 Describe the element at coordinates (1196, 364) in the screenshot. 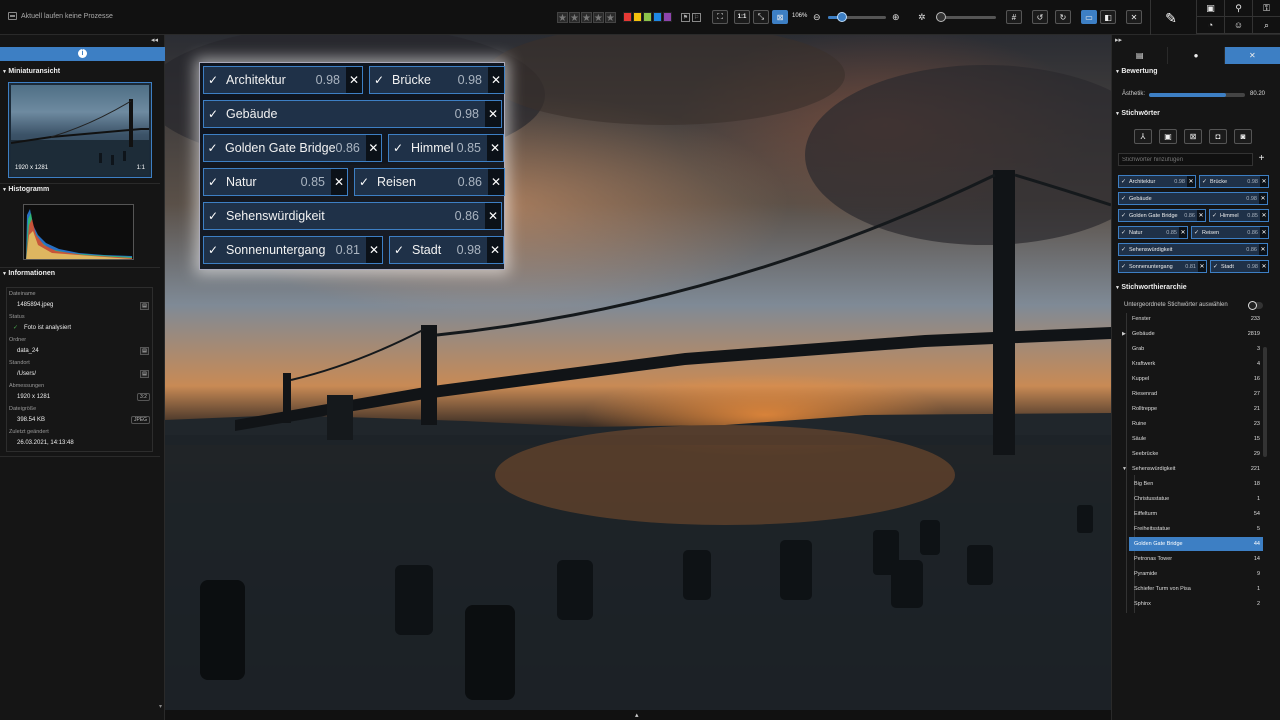

I see `hierarchy-item: Kraftwerk 4` at that location.